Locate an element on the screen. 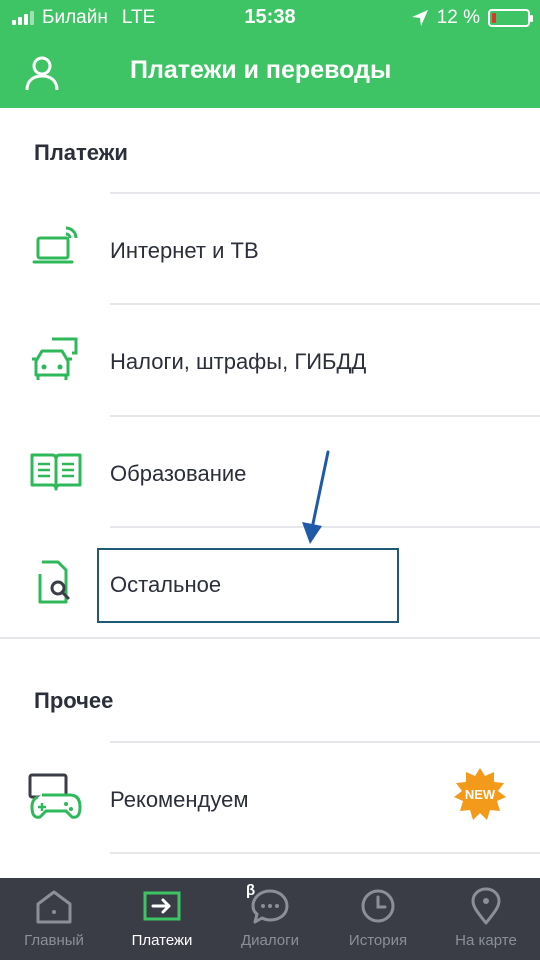 The width and height of the screenshot is (540, 960). tab-home: Главный is located at coordinates (54, 919).